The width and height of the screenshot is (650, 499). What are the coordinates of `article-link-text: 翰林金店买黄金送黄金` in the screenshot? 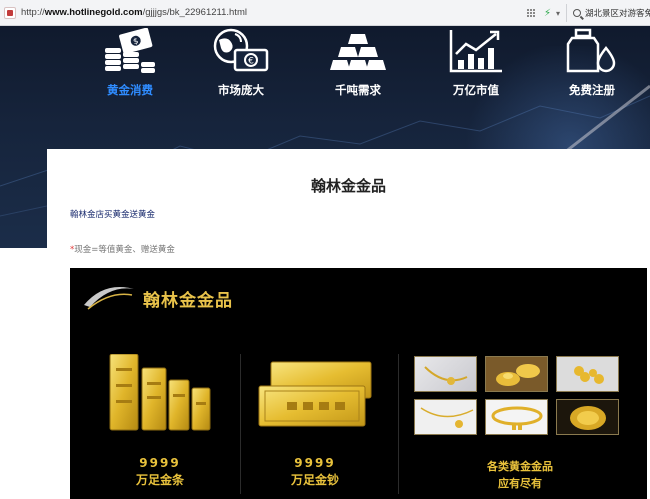 It's located at (112, 214).